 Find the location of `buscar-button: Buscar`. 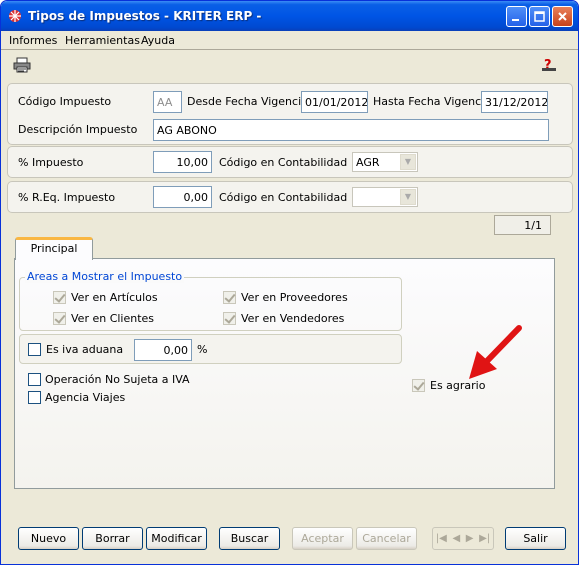

buscar-button: Buscar is located at coordinates (249, 538).